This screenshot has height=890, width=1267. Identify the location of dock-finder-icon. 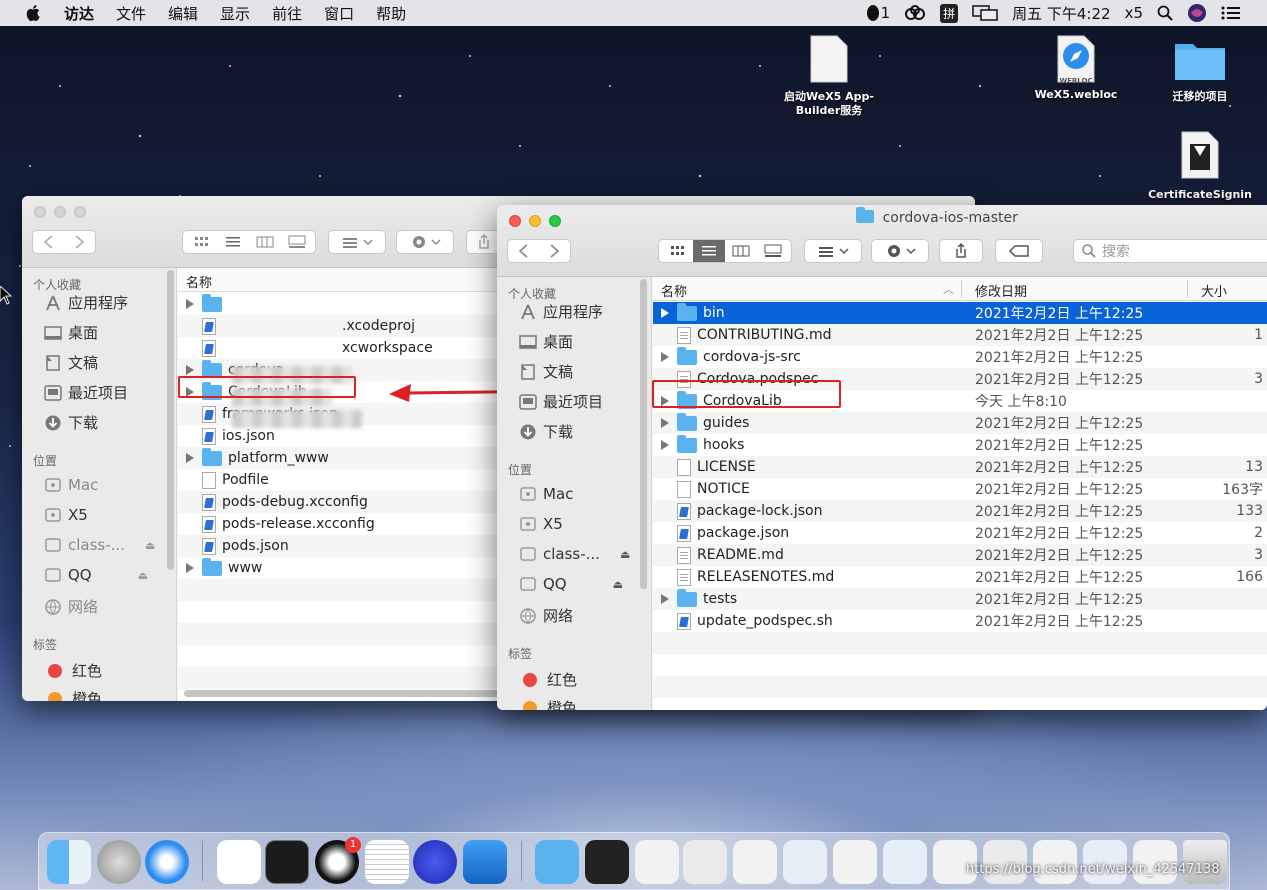
(69, 862).